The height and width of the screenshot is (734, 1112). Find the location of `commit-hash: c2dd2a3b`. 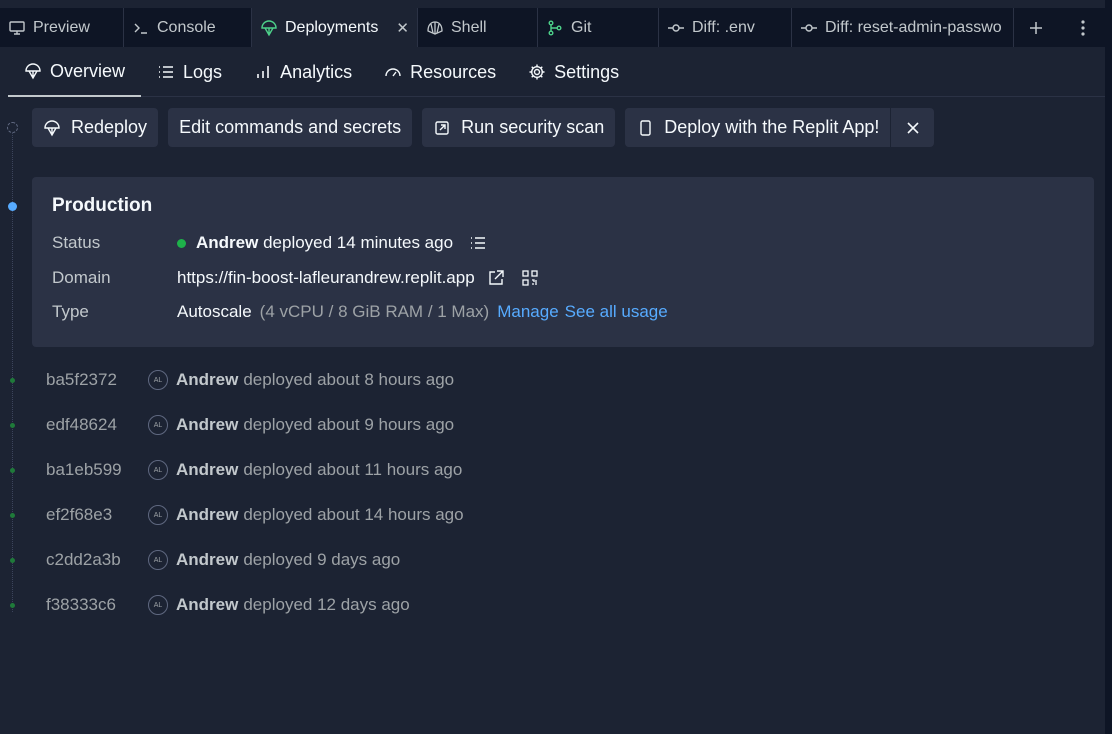

commit-hash: c2dd2a3b is located at coordinates (83, 559).